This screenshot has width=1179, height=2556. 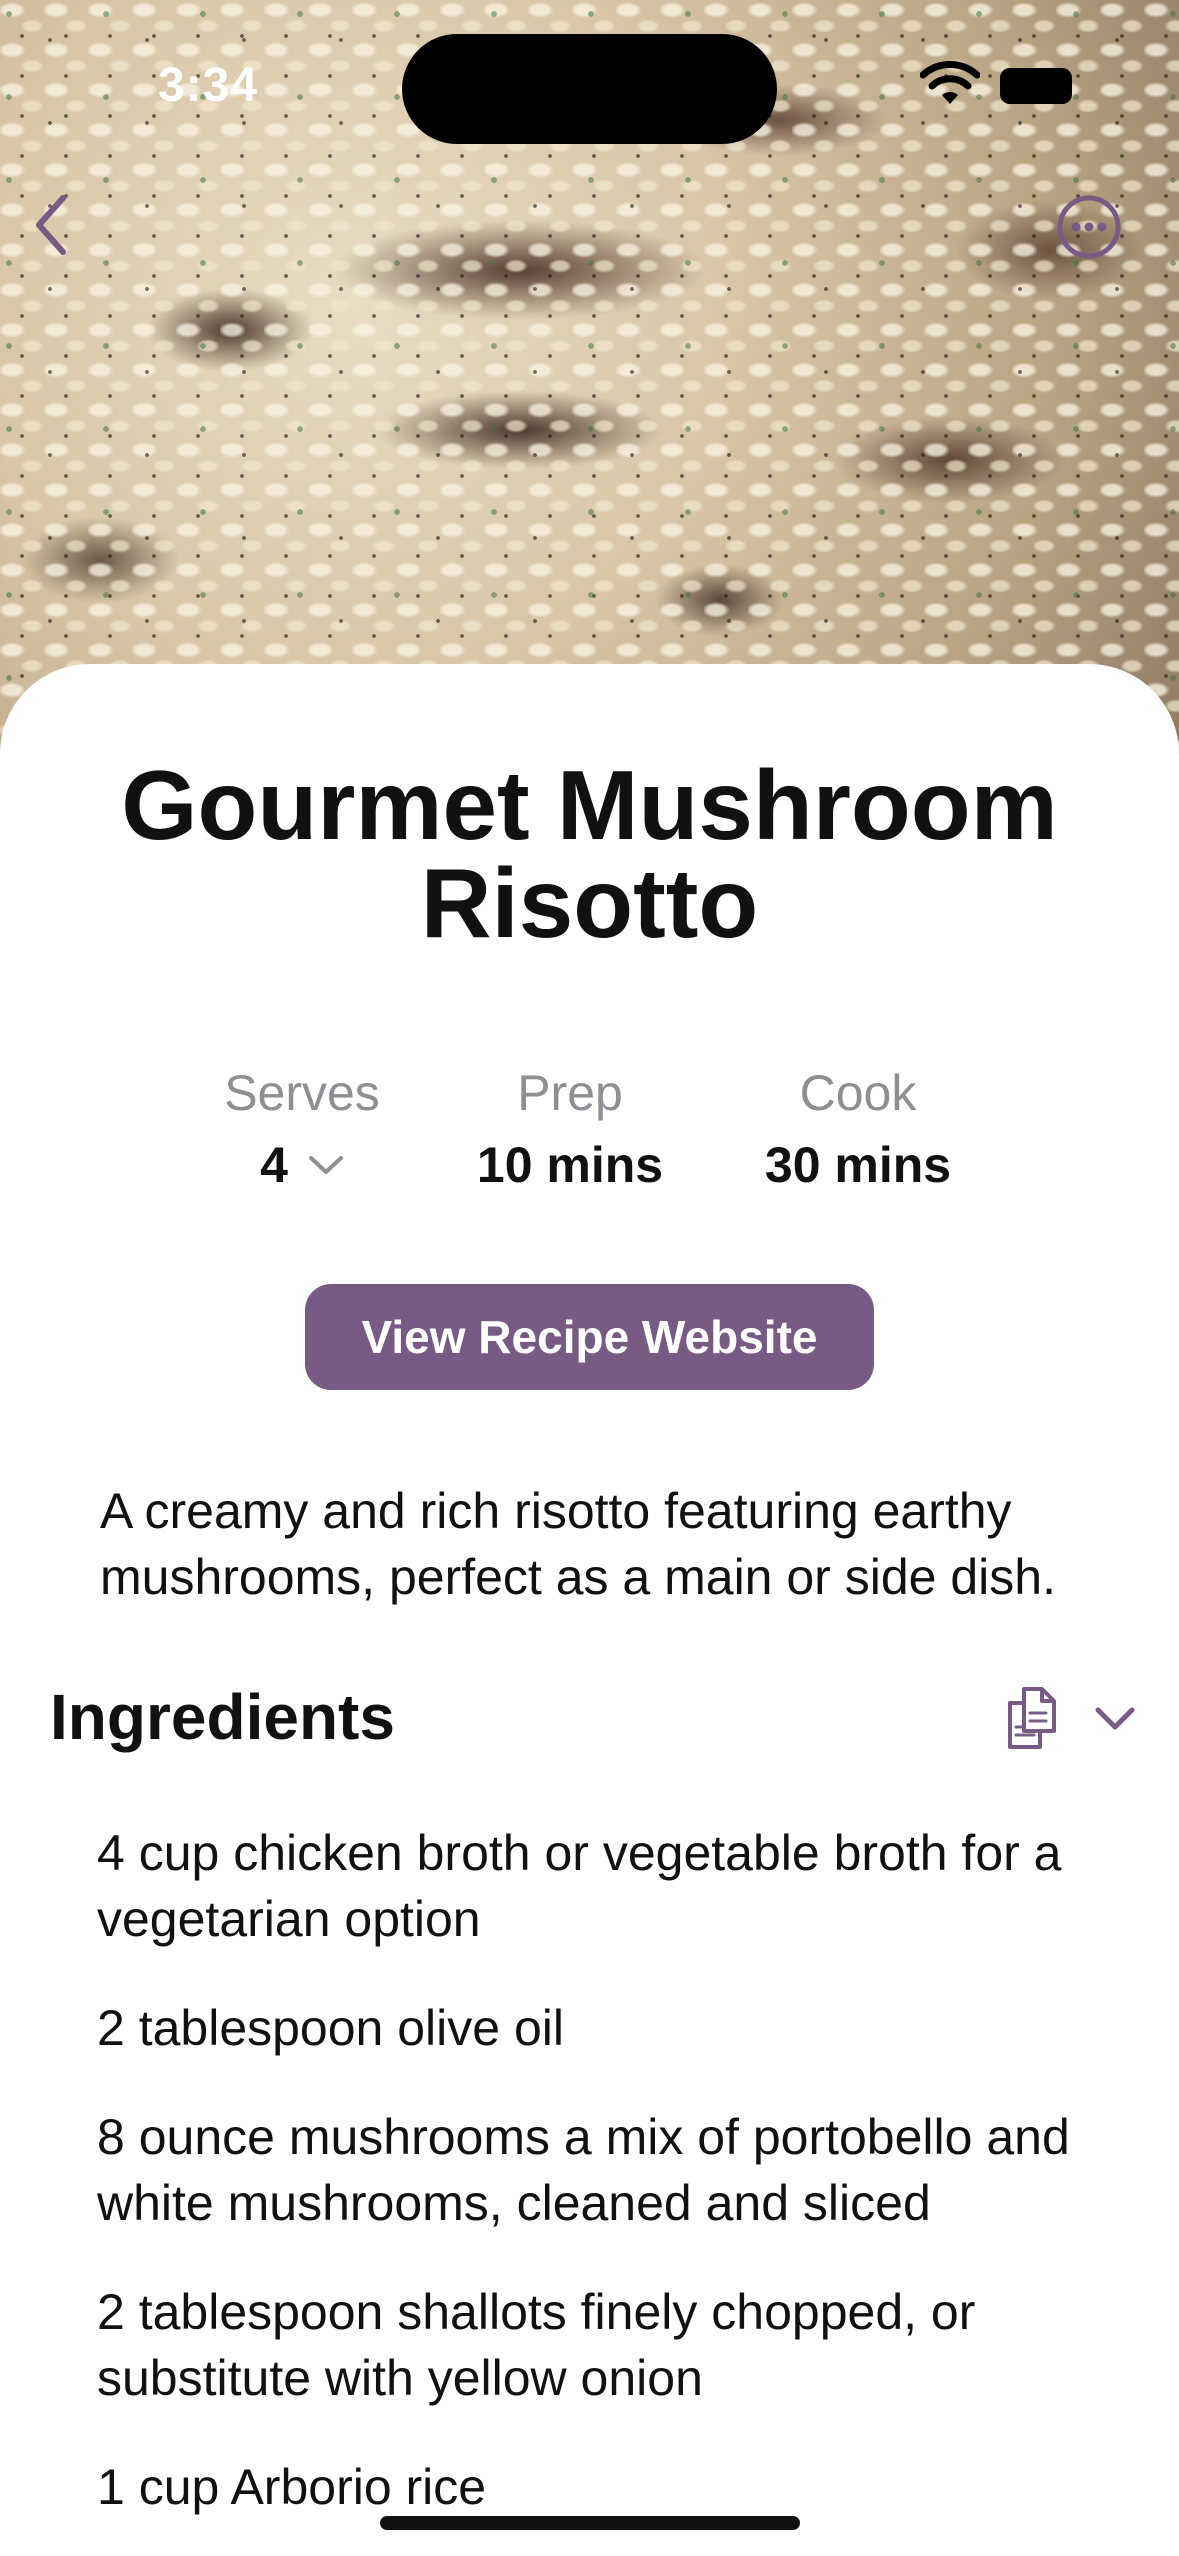 I want to click on prep-info: Prep 10 mins, so click(x=570, y=1129).